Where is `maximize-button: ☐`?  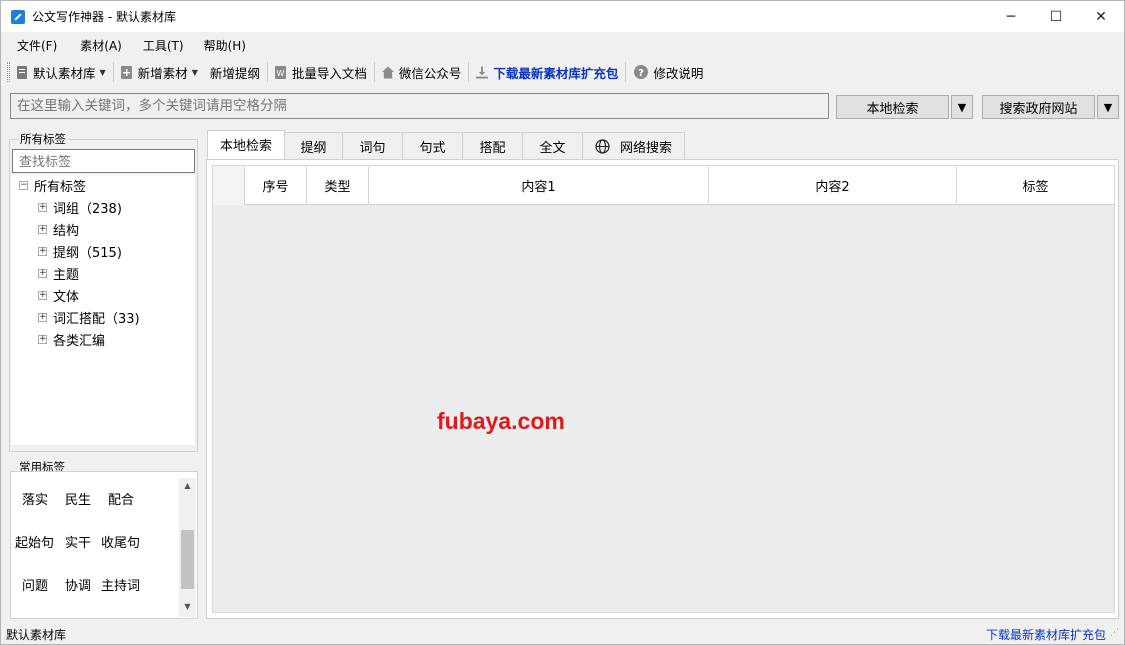 maximize-button: ☐ is located at coordinates (1056, 16).